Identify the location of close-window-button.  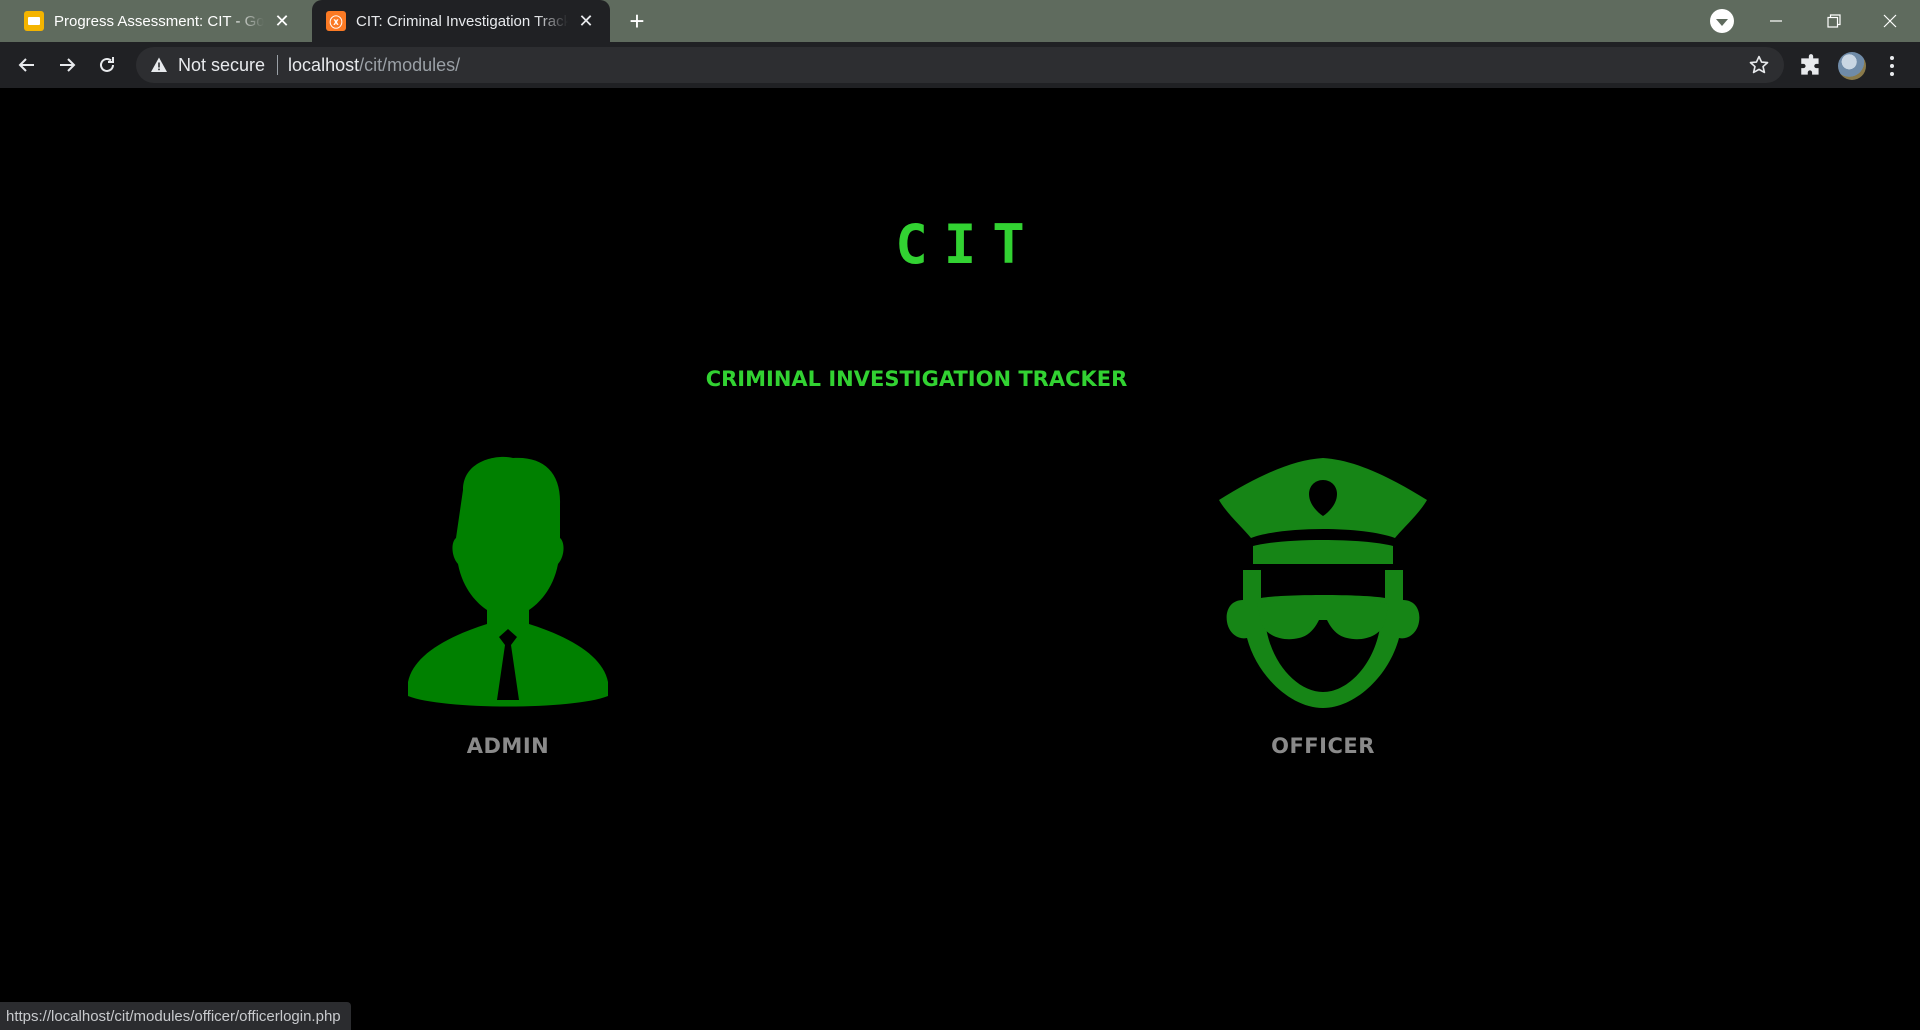
(1890, 21).